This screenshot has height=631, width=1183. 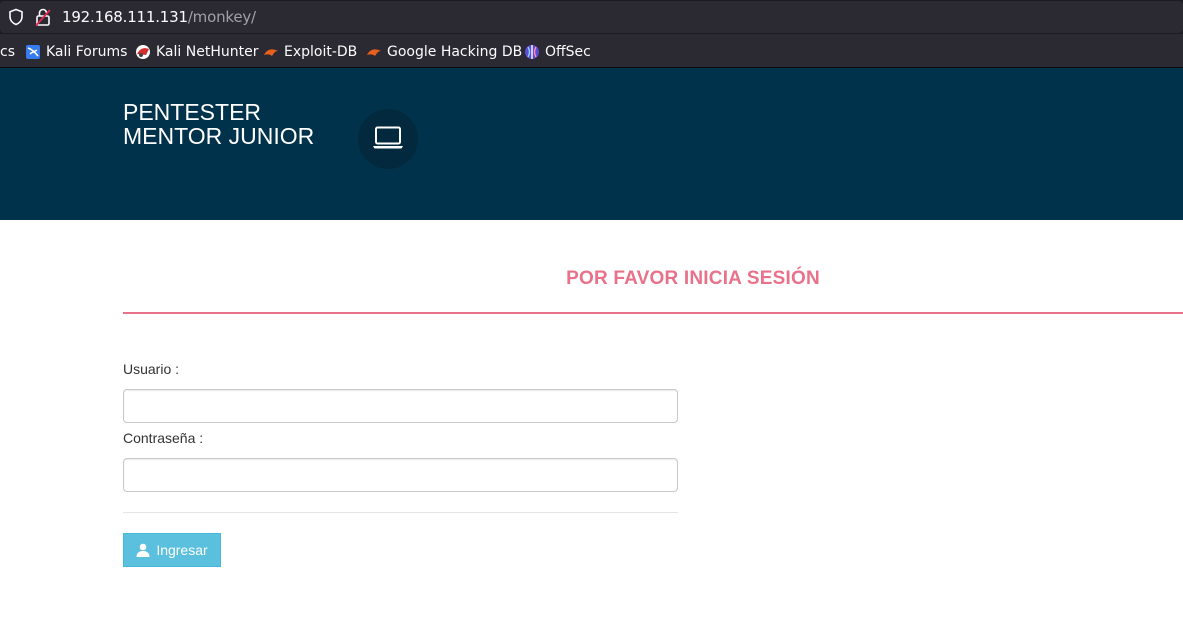 What do you see at coordinates (271, 52) in the screenshot?
I see `exploit-db-icon` at bounding box center [271, 52].